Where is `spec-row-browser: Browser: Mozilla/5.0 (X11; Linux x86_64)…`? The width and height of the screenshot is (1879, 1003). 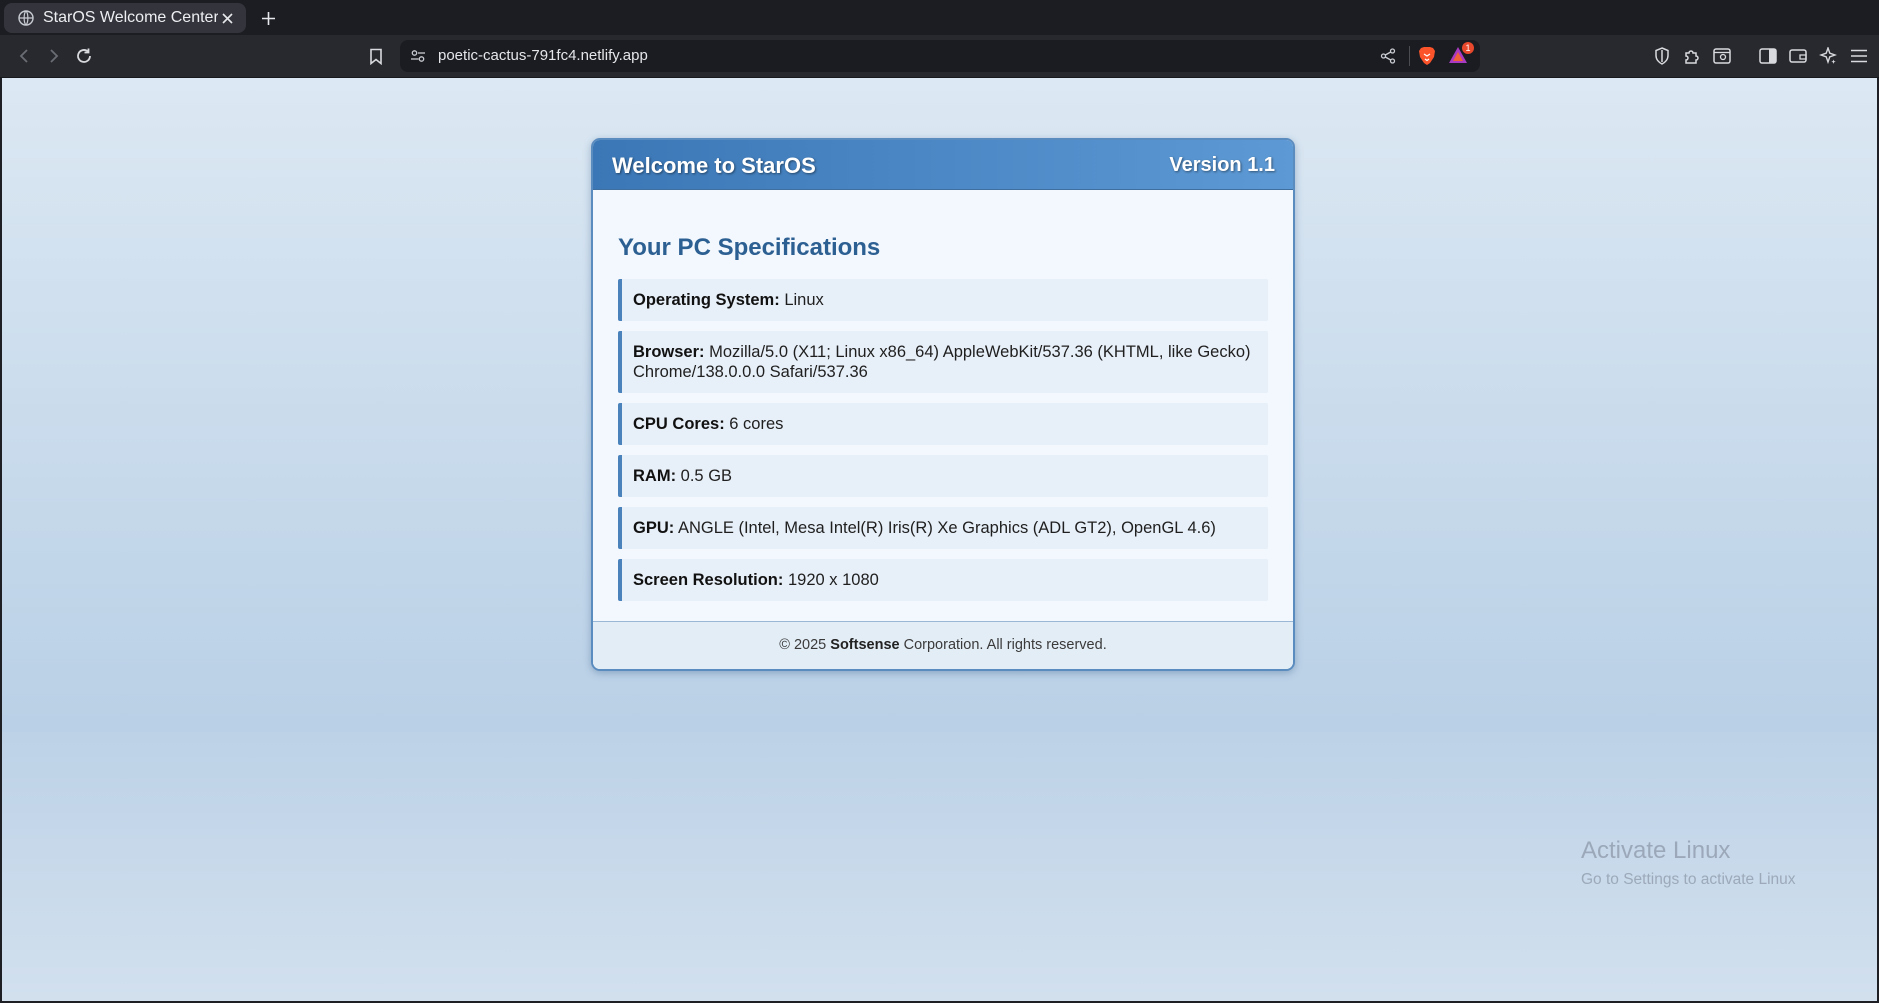
spec-row-browser: Browser: Mozilla/5.0 (X11; Linux x86_64)… is located at coordinates (943, 362).